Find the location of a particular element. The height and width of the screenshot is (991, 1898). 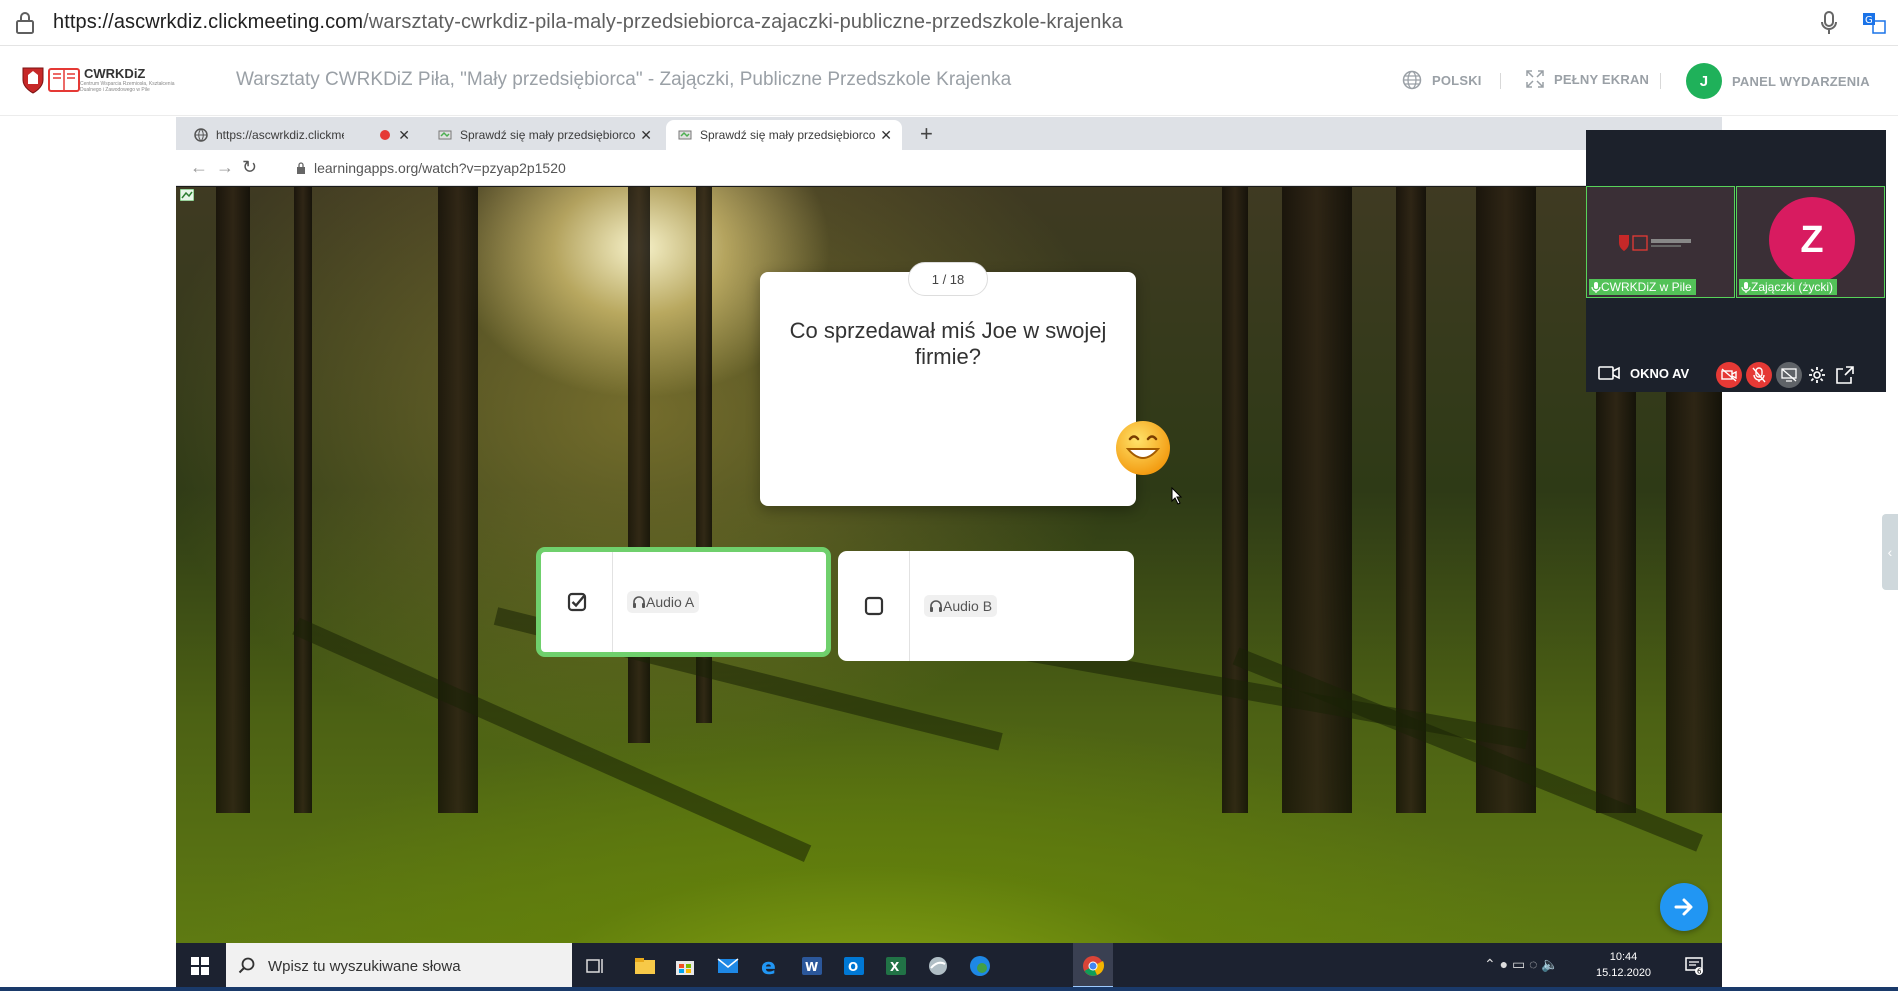

svg-text: G is located at coordinates (1869, 20).